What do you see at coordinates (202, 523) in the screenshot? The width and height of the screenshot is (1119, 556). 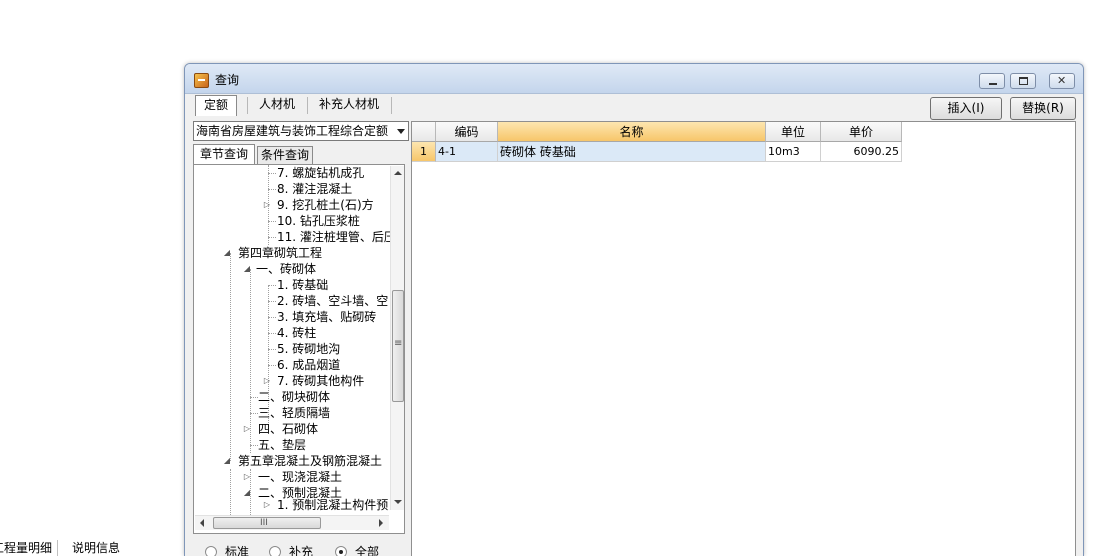 I see `scroll-left-icon` at bounding box center [202, 523].